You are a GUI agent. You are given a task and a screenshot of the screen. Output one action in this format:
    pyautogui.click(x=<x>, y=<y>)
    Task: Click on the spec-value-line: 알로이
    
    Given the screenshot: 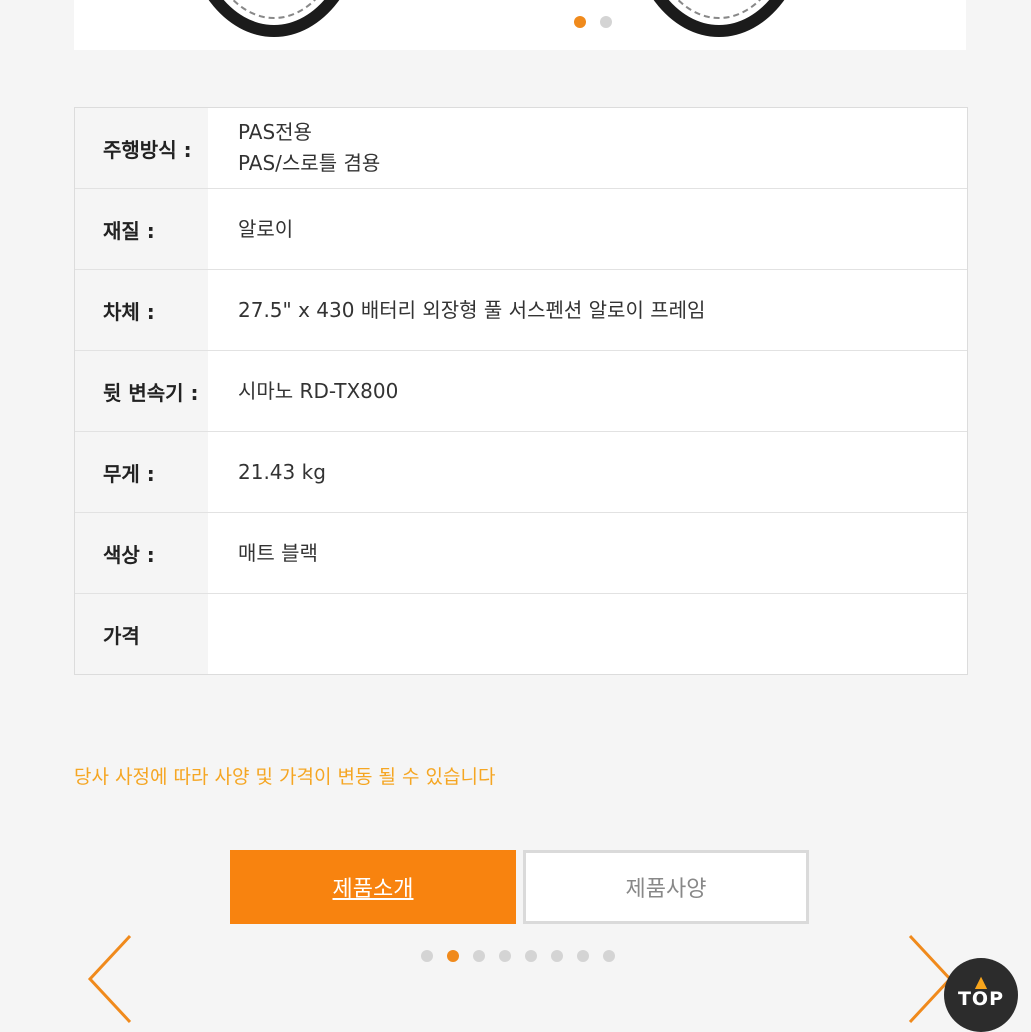 What is the action you would take?
    pyautogui.click(x=266, y=228)
    